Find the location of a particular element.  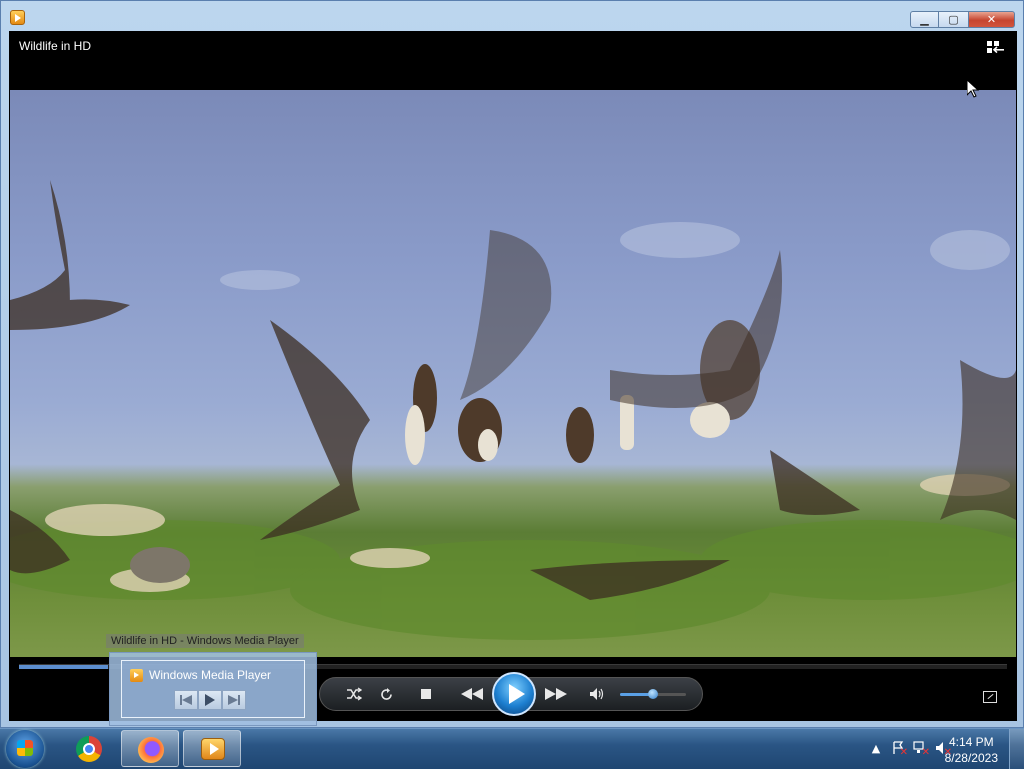

firefox-icon is located at coordinates (151, 750).